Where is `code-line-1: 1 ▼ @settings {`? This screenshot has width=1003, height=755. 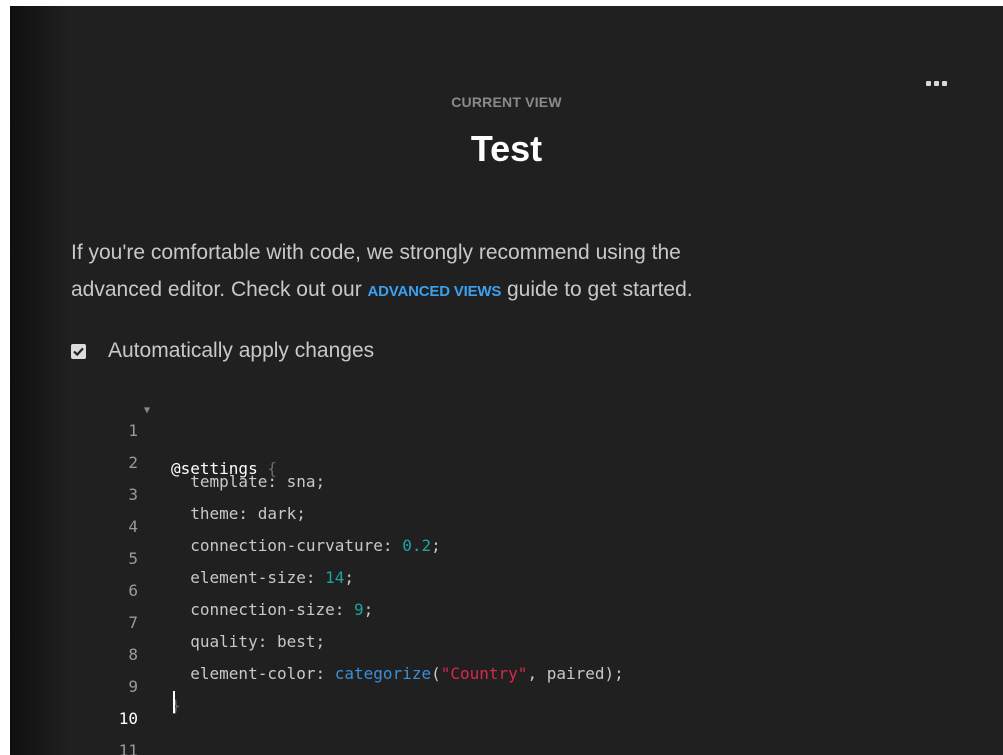
code-line-1: 1 ▼ @settings { is located at coordinates (506, 440).